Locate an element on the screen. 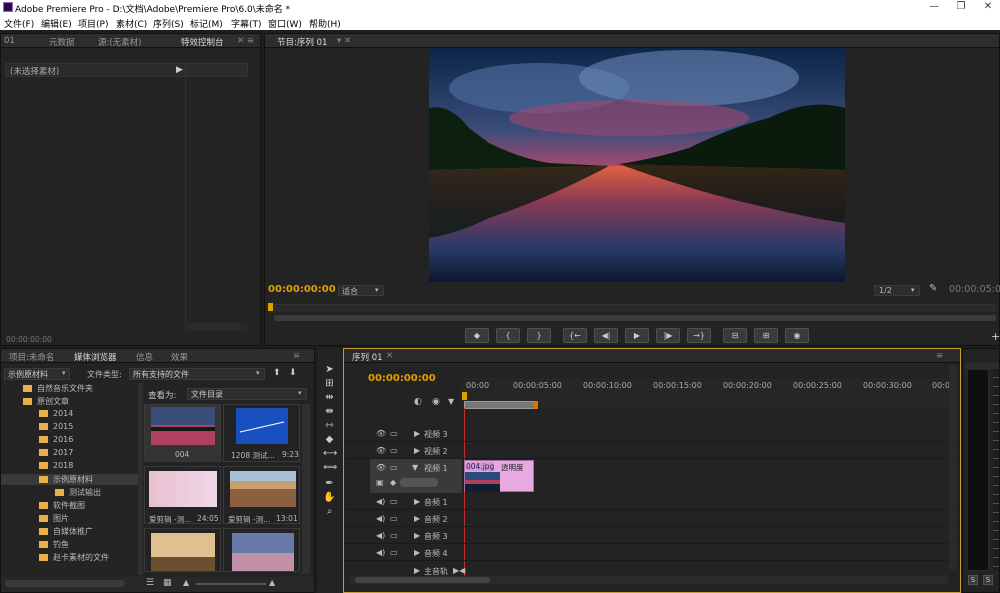  step-forward-button: |▶ is located at coordinates (668, 335).